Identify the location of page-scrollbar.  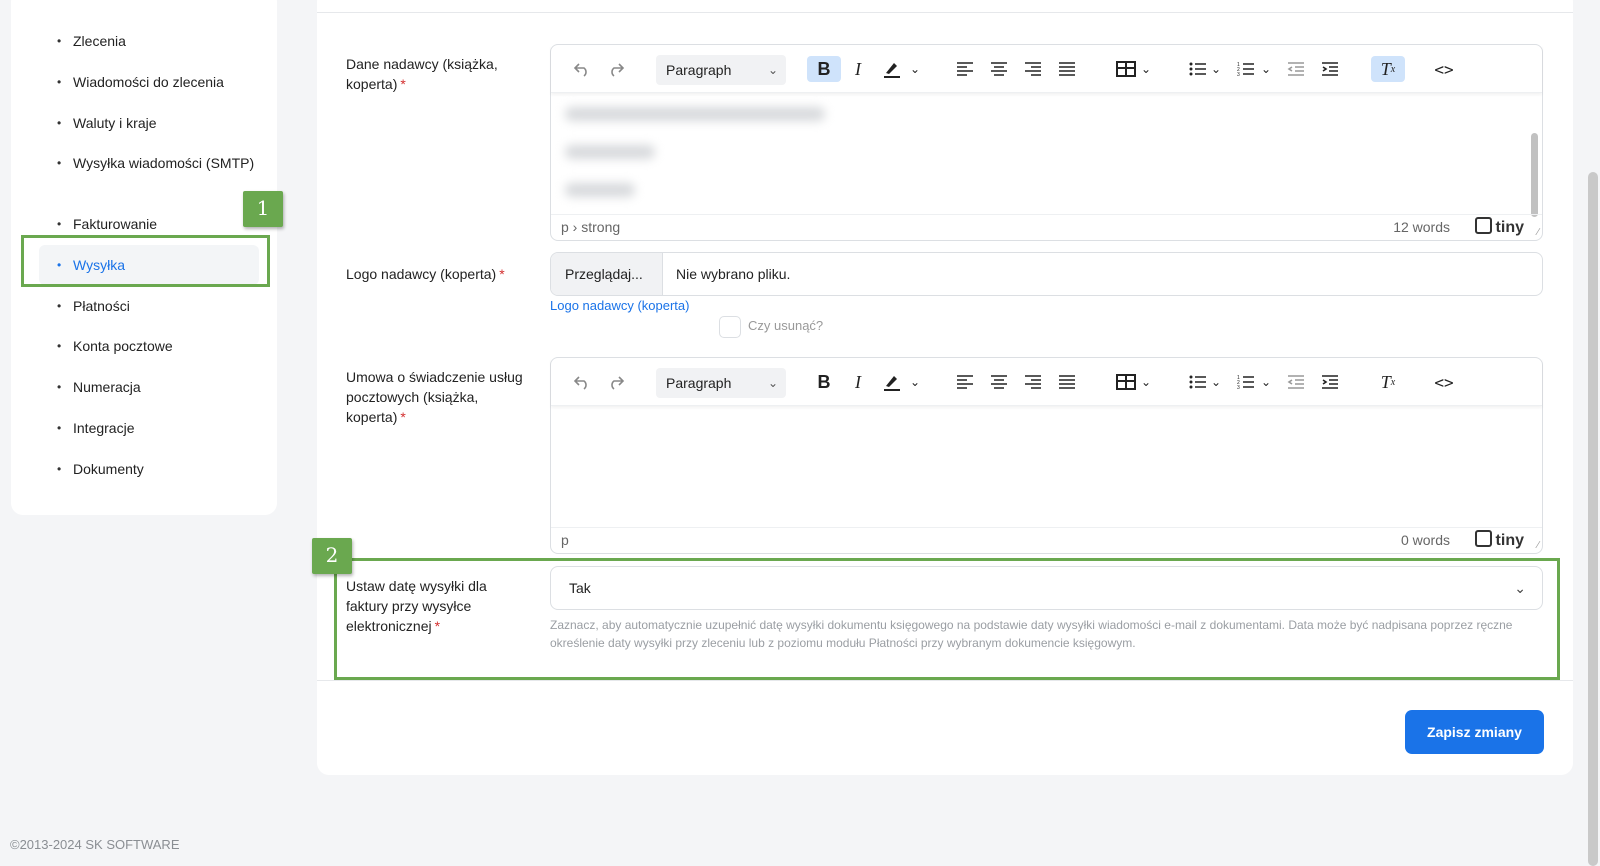
(1593, 433).